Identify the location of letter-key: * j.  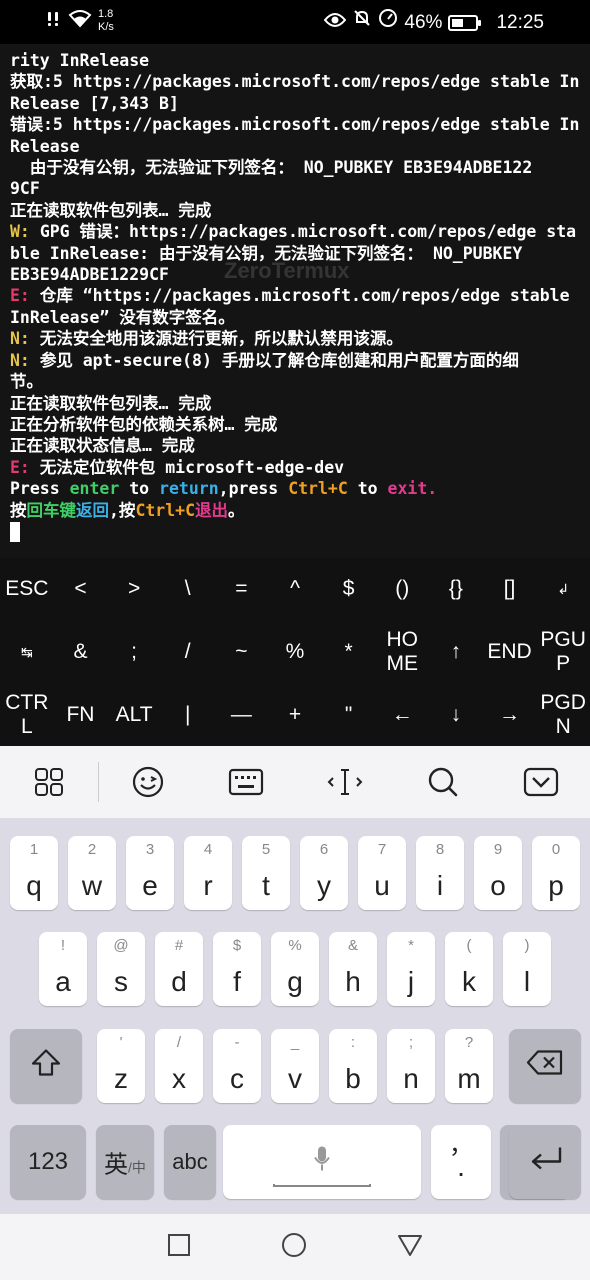
(411, 969).